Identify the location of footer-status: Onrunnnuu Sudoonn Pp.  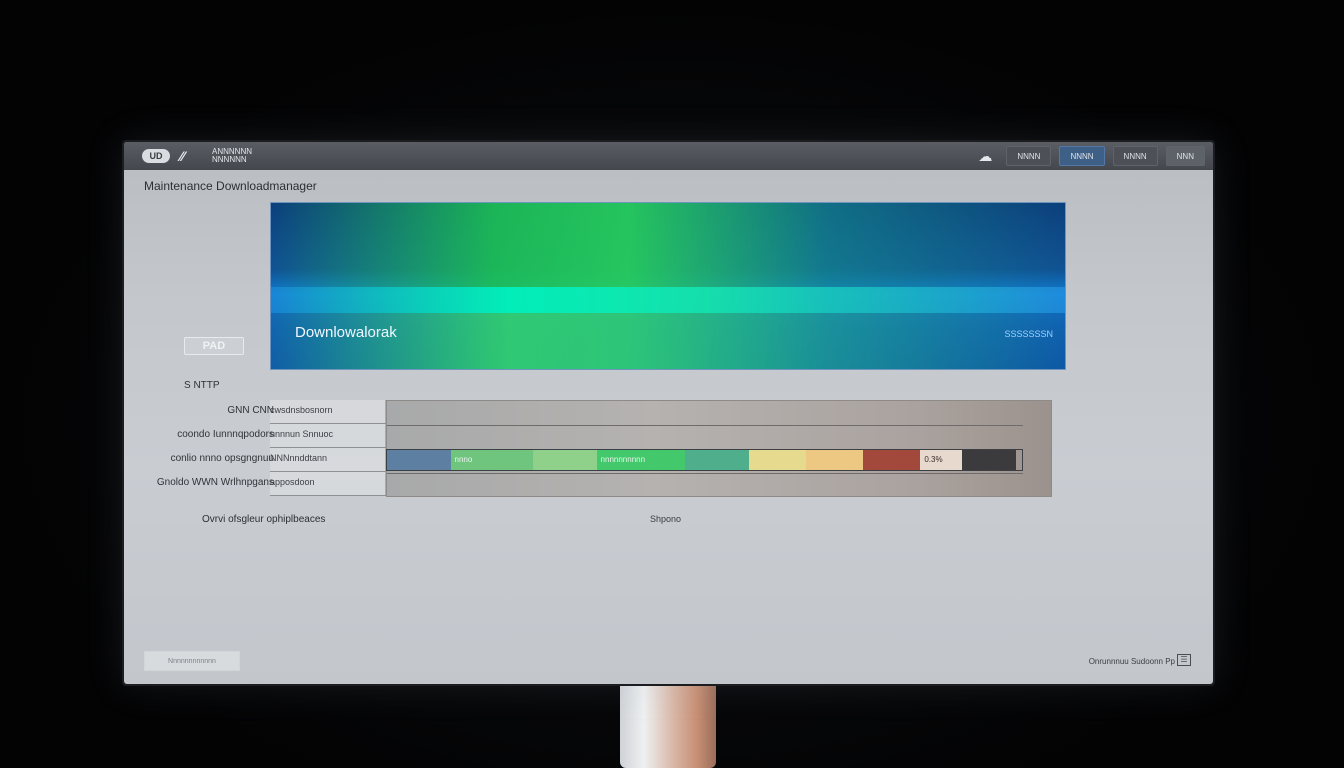
(1131, 661).